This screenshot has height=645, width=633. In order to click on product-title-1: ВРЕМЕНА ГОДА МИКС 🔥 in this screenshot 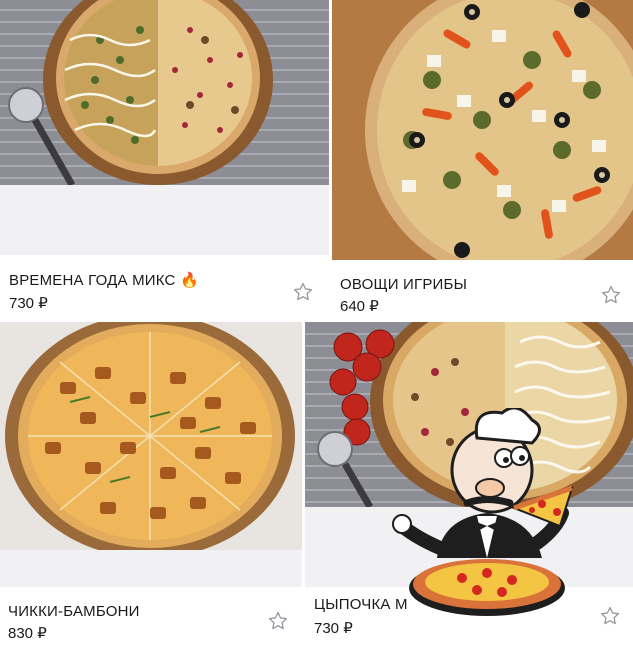, I will do `click(104, 280)`.